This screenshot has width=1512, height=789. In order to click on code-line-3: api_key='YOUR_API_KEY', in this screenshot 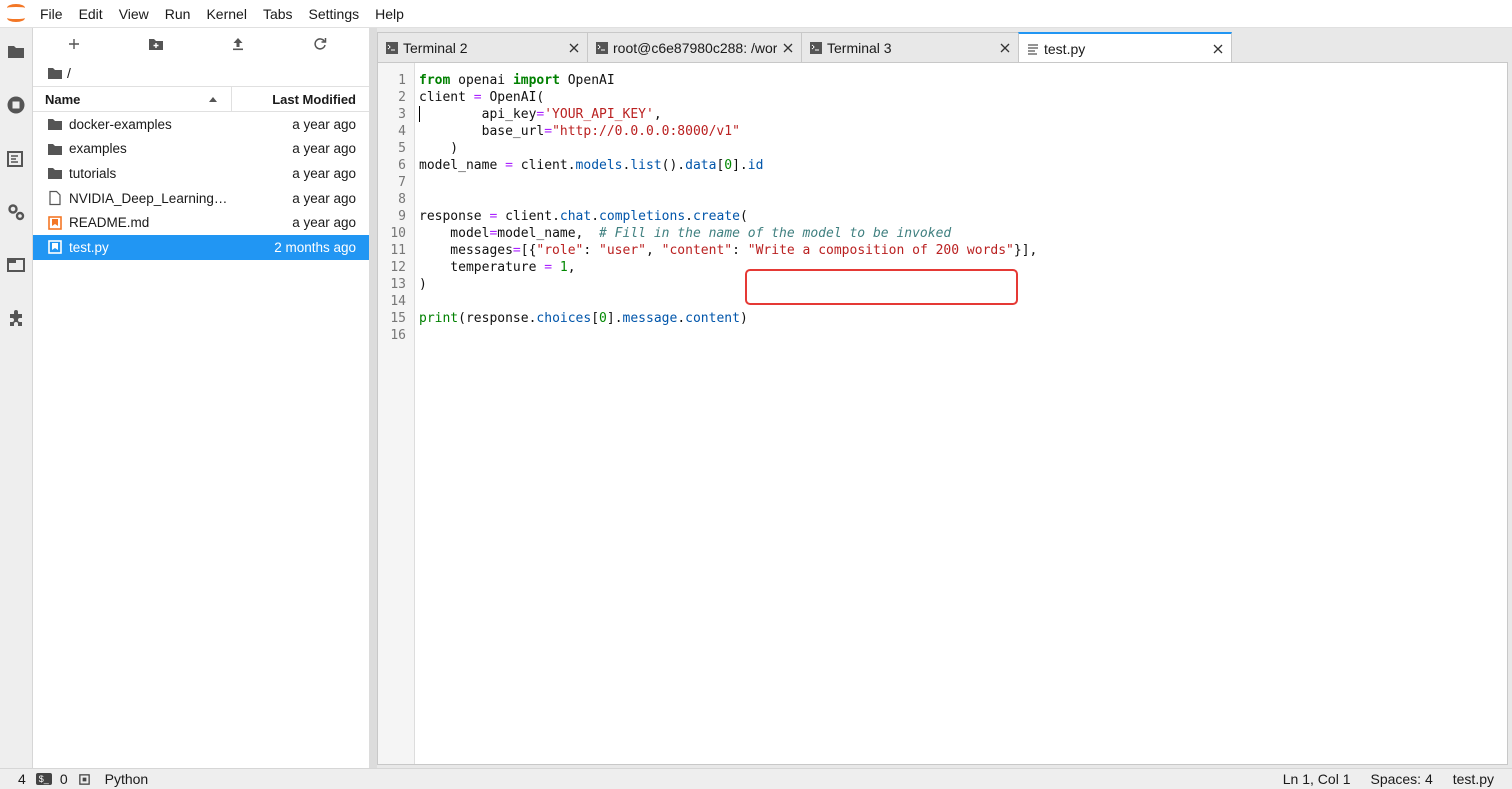, I will do `click(540, 114)`.